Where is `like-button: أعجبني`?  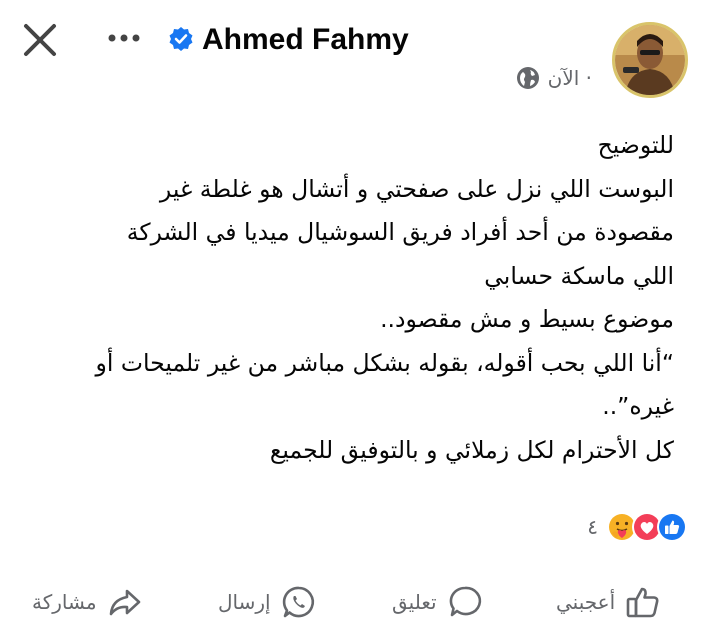 like-button: أعجبني is located at coordinates (608, 602).